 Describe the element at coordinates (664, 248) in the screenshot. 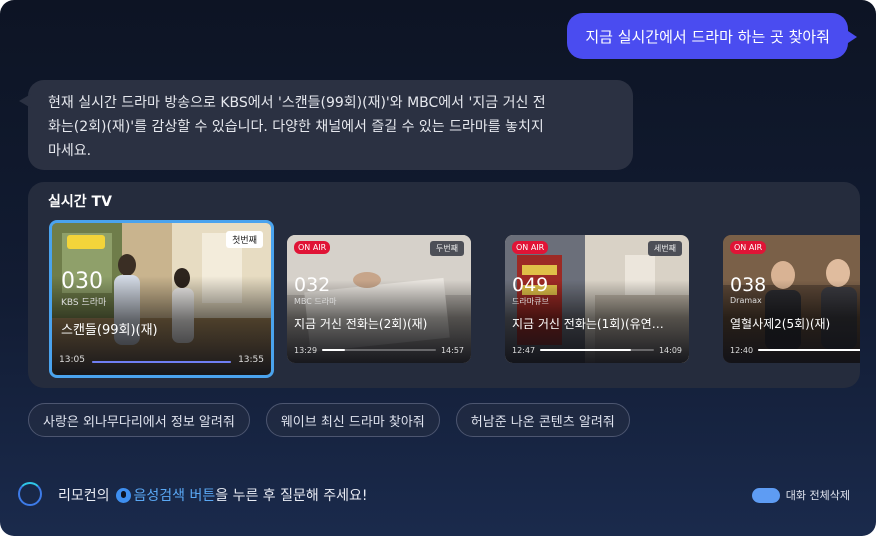

I see `order-badge: 세번째` at that location.